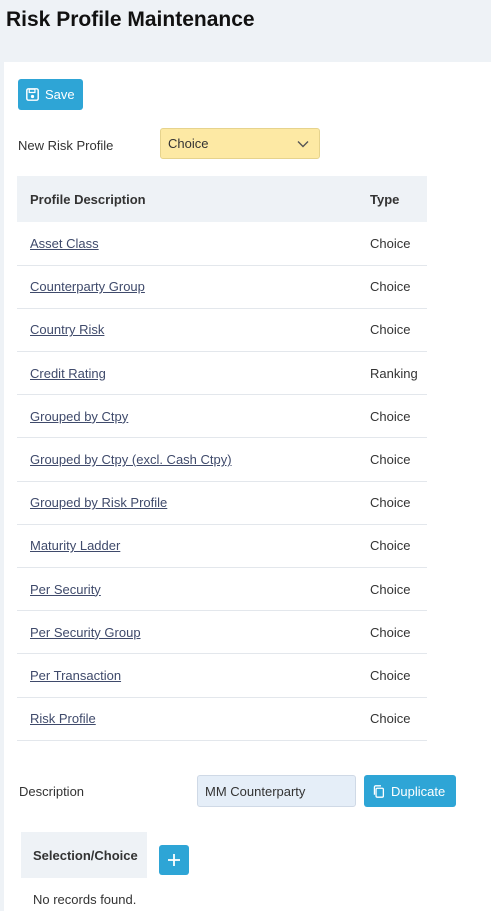 Image resolution: width=491 pixels, height=911 pixels. I want to click on table-header-row: Profile Description Type, so click(222, 199).